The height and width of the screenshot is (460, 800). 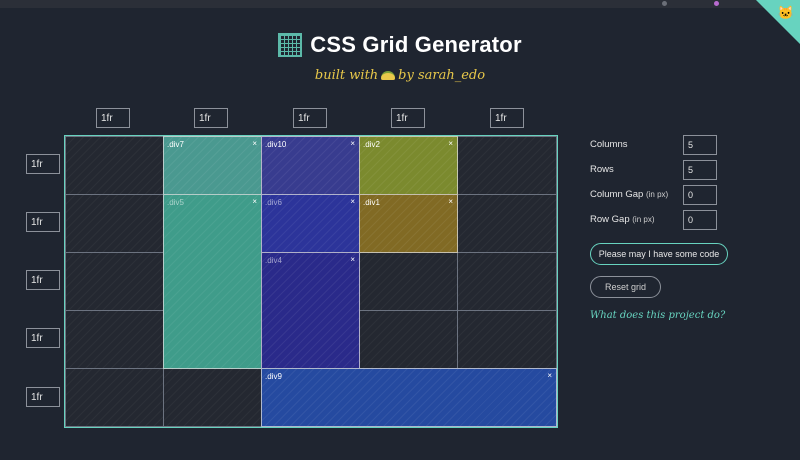 I want to click on columns-control: Columns, so click(x=660, y=145).